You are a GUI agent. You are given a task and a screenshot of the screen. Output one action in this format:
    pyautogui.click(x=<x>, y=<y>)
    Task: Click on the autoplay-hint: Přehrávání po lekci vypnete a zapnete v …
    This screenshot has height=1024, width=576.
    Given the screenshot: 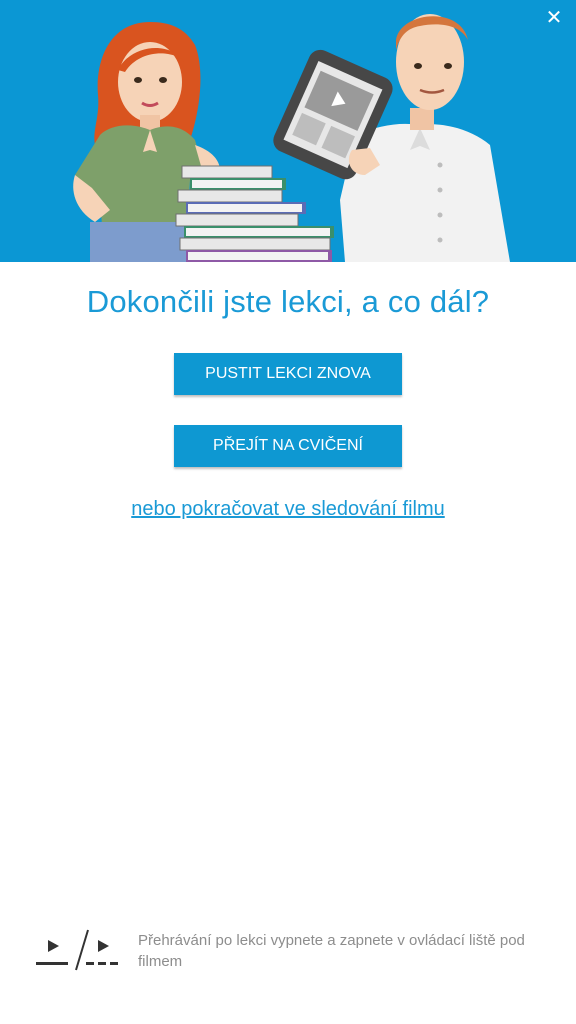 What is the action you would take?
    pyautogui.click(x=290, y=952)
    